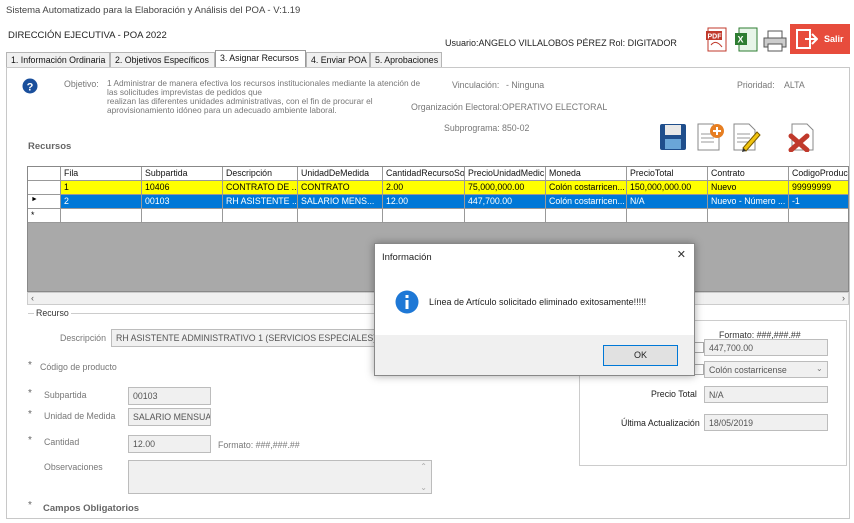 This screenshot has height=523, width=854. I want to click on svg-text: PDF, so click(715, 37).